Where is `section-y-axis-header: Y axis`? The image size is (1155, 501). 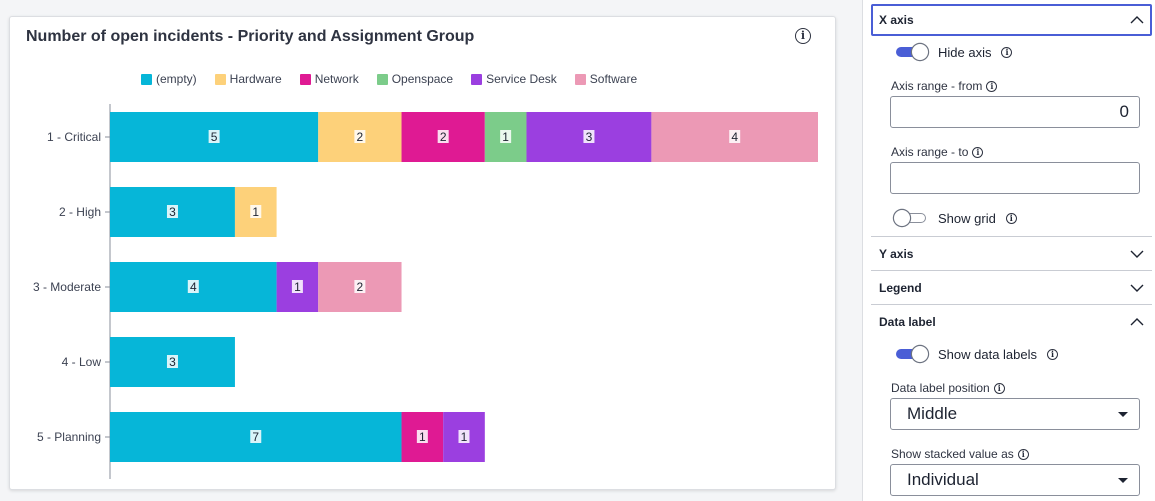 section-y-axis-header: Y axis is located at coordinates (1011, 254).